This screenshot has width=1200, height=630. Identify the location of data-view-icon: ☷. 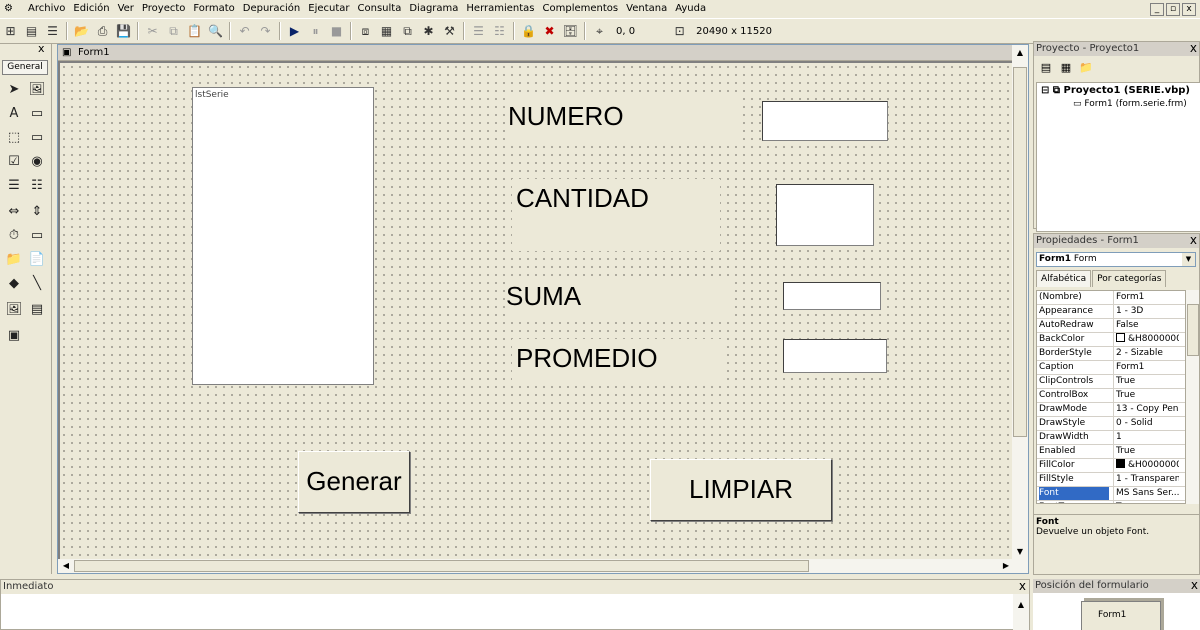
(499, 31).